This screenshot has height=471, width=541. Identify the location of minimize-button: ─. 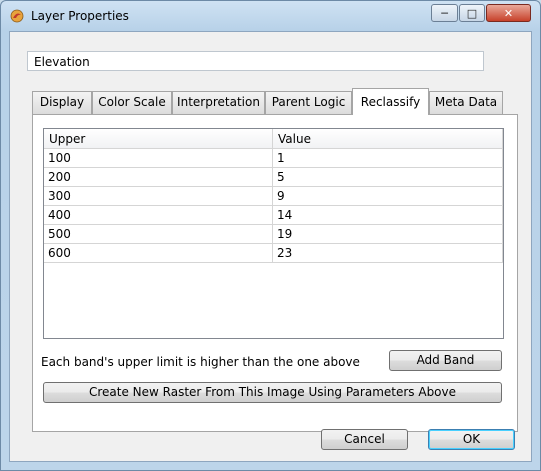
(444, 13).